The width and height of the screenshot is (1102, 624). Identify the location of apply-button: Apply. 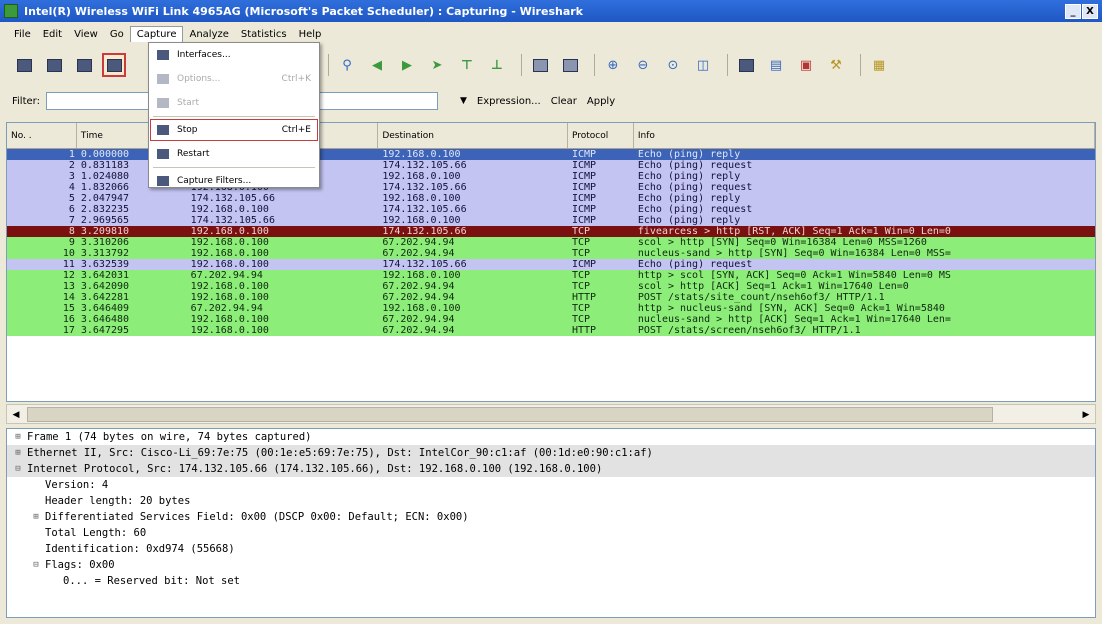
(601, 101).